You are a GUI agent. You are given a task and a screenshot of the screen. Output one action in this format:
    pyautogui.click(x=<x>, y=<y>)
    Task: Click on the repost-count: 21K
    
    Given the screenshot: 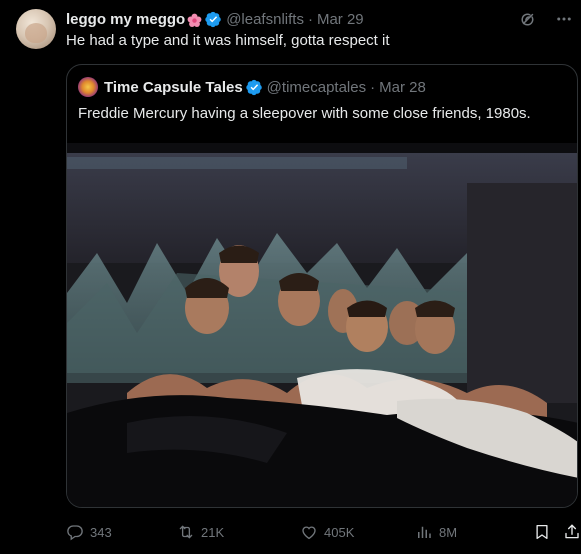 What is the action you would take?
    pyautogui.click(x=213, y=532)
    